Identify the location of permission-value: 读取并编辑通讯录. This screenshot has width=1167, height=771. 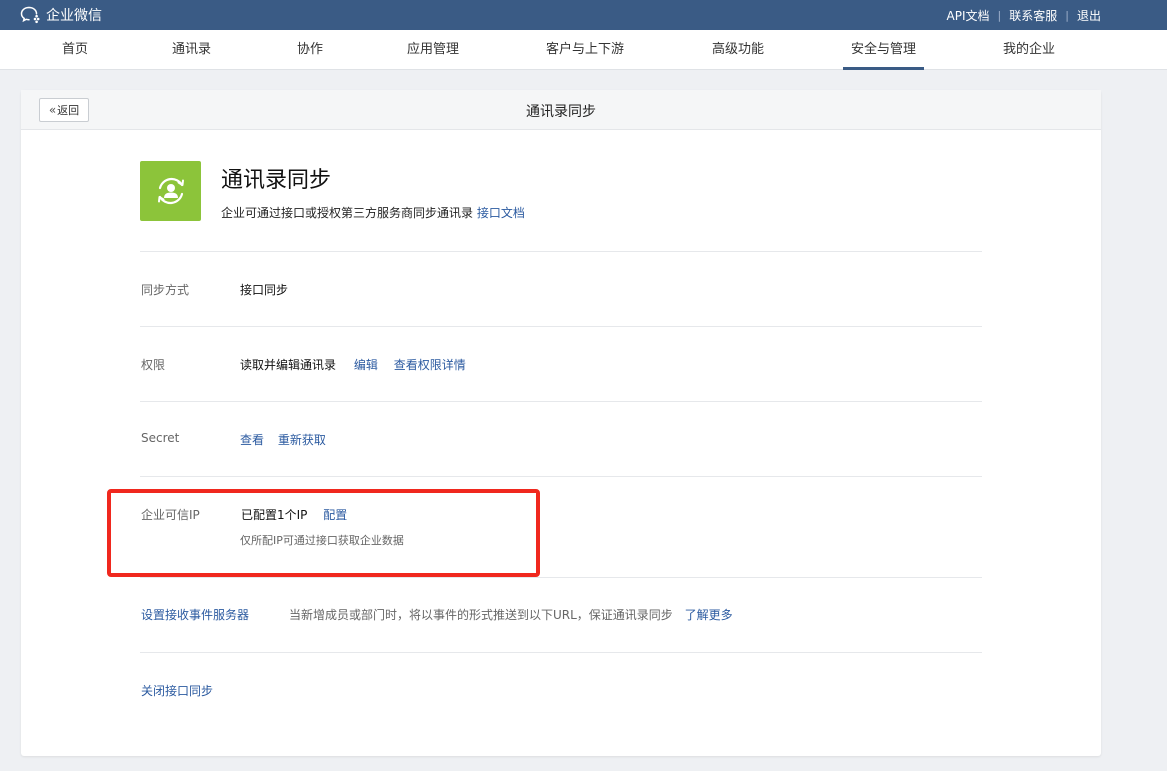
(288, 365).